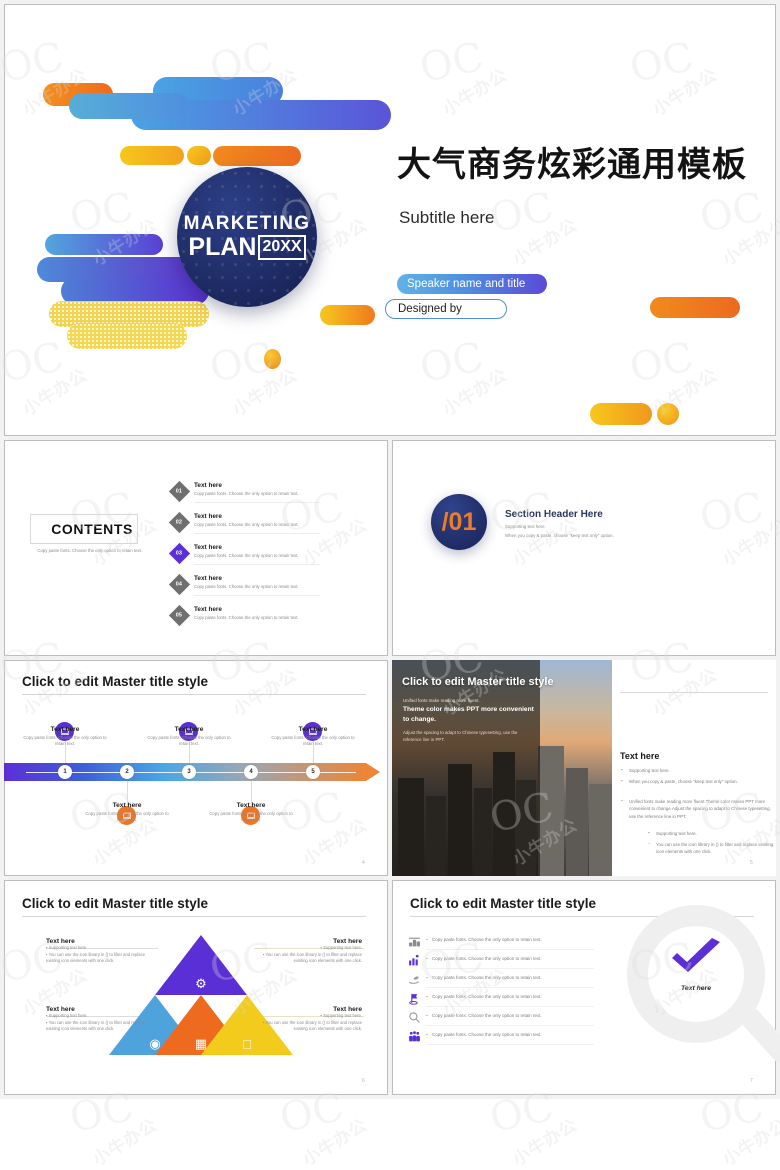  I want to click on timeline-step-number: 3, so click(189, 772).